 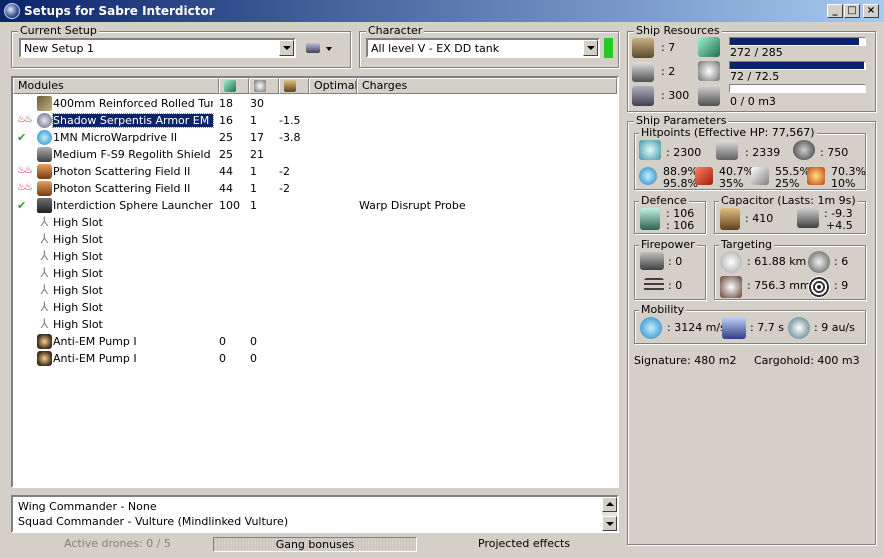 What do you see at coordinates (44, 154) in the screenshot?
I see `shield-extender-icon` at bounding box center [44, 154].